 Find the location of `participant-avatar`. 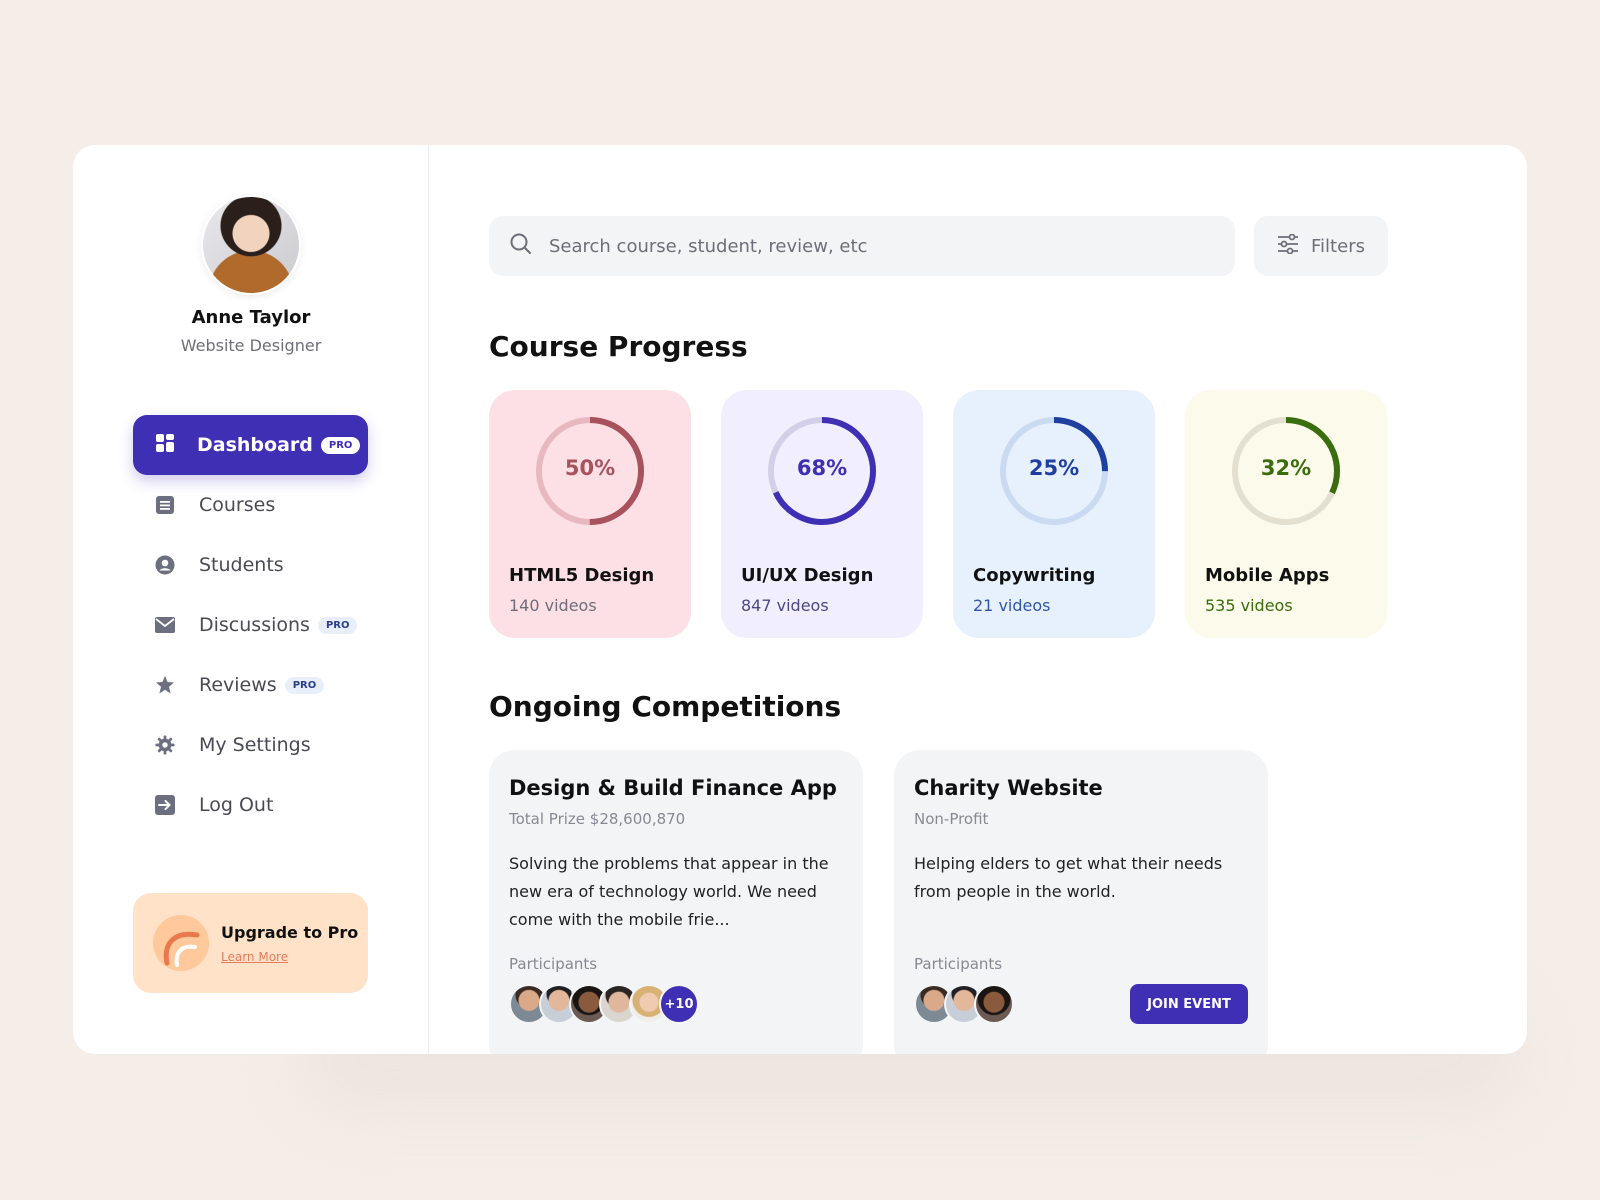

participant-avatar is located at coordinates (994, 1004).